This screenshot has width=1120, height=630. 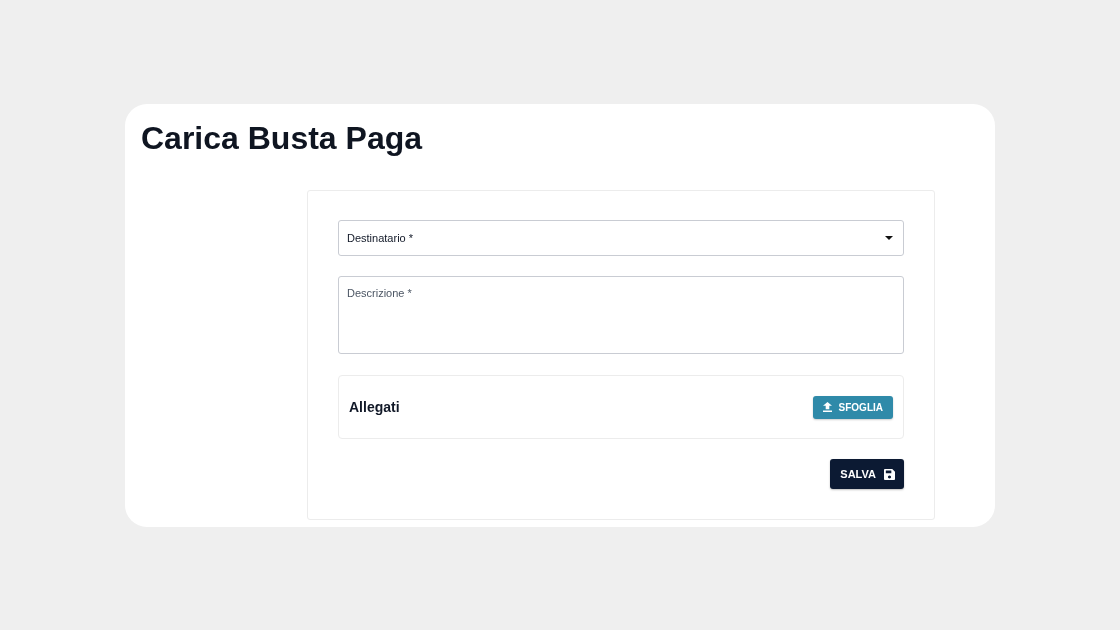 I want to click on browse-button: SFOGLIA, so click(x=852, y=407).